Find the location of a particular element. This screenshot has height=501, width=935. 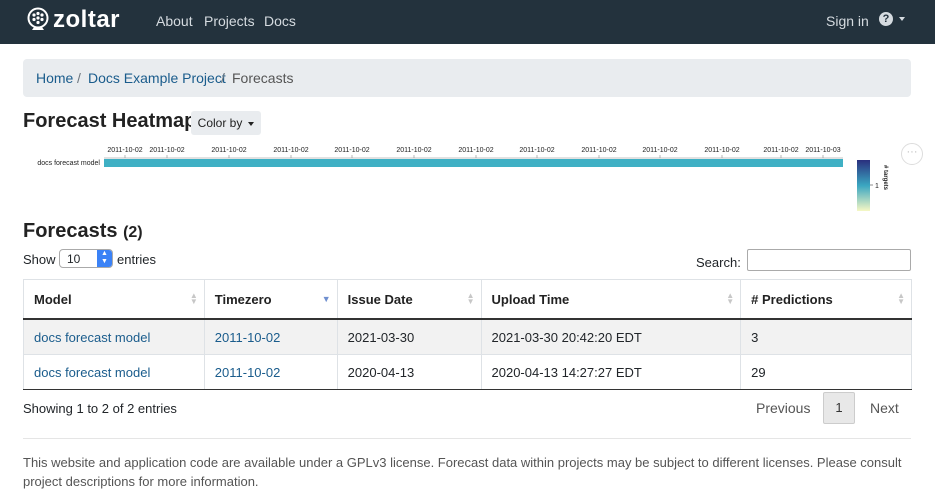

page-1-button: 1 is located at coordinates (839, 408).